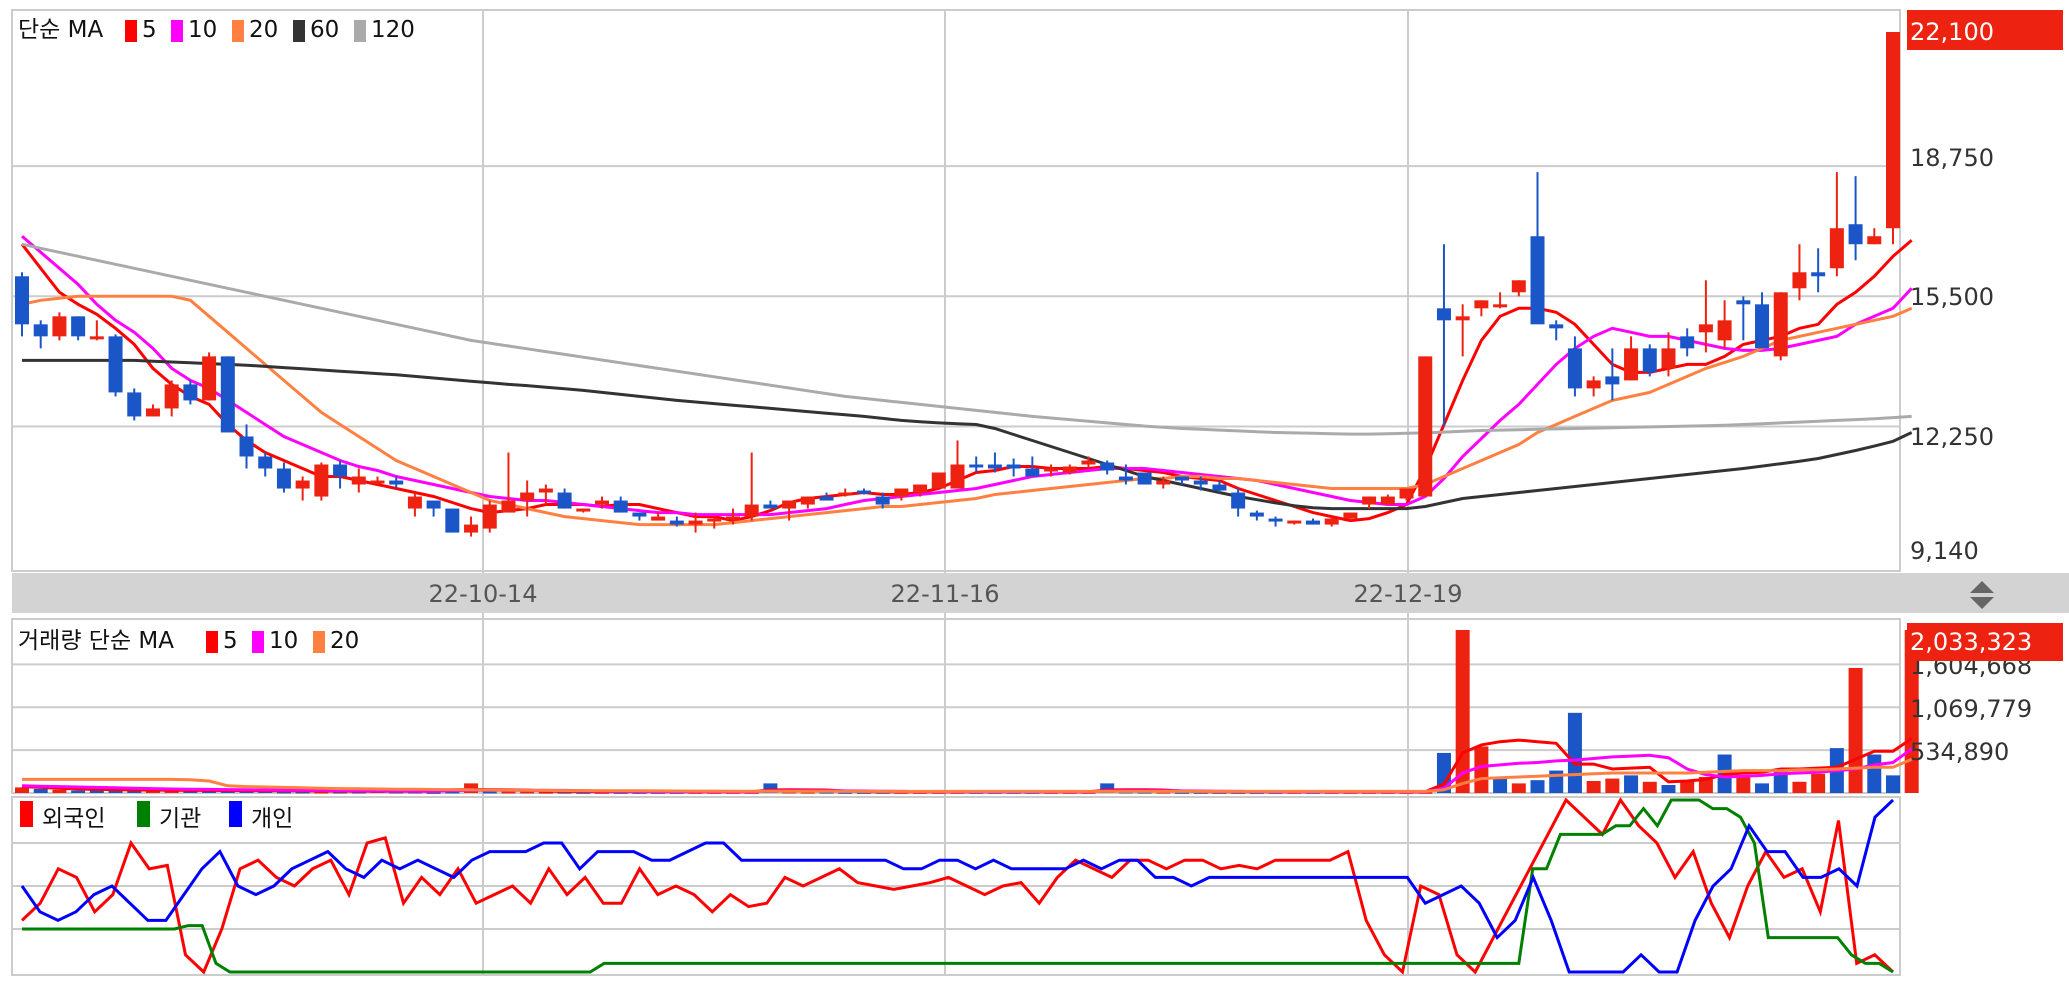 The height and width of the screenshot is (983, 2069). Describe the element at coordinates (324, 30) in the screenshot. I see `ma-legend-label: 60` at that location.